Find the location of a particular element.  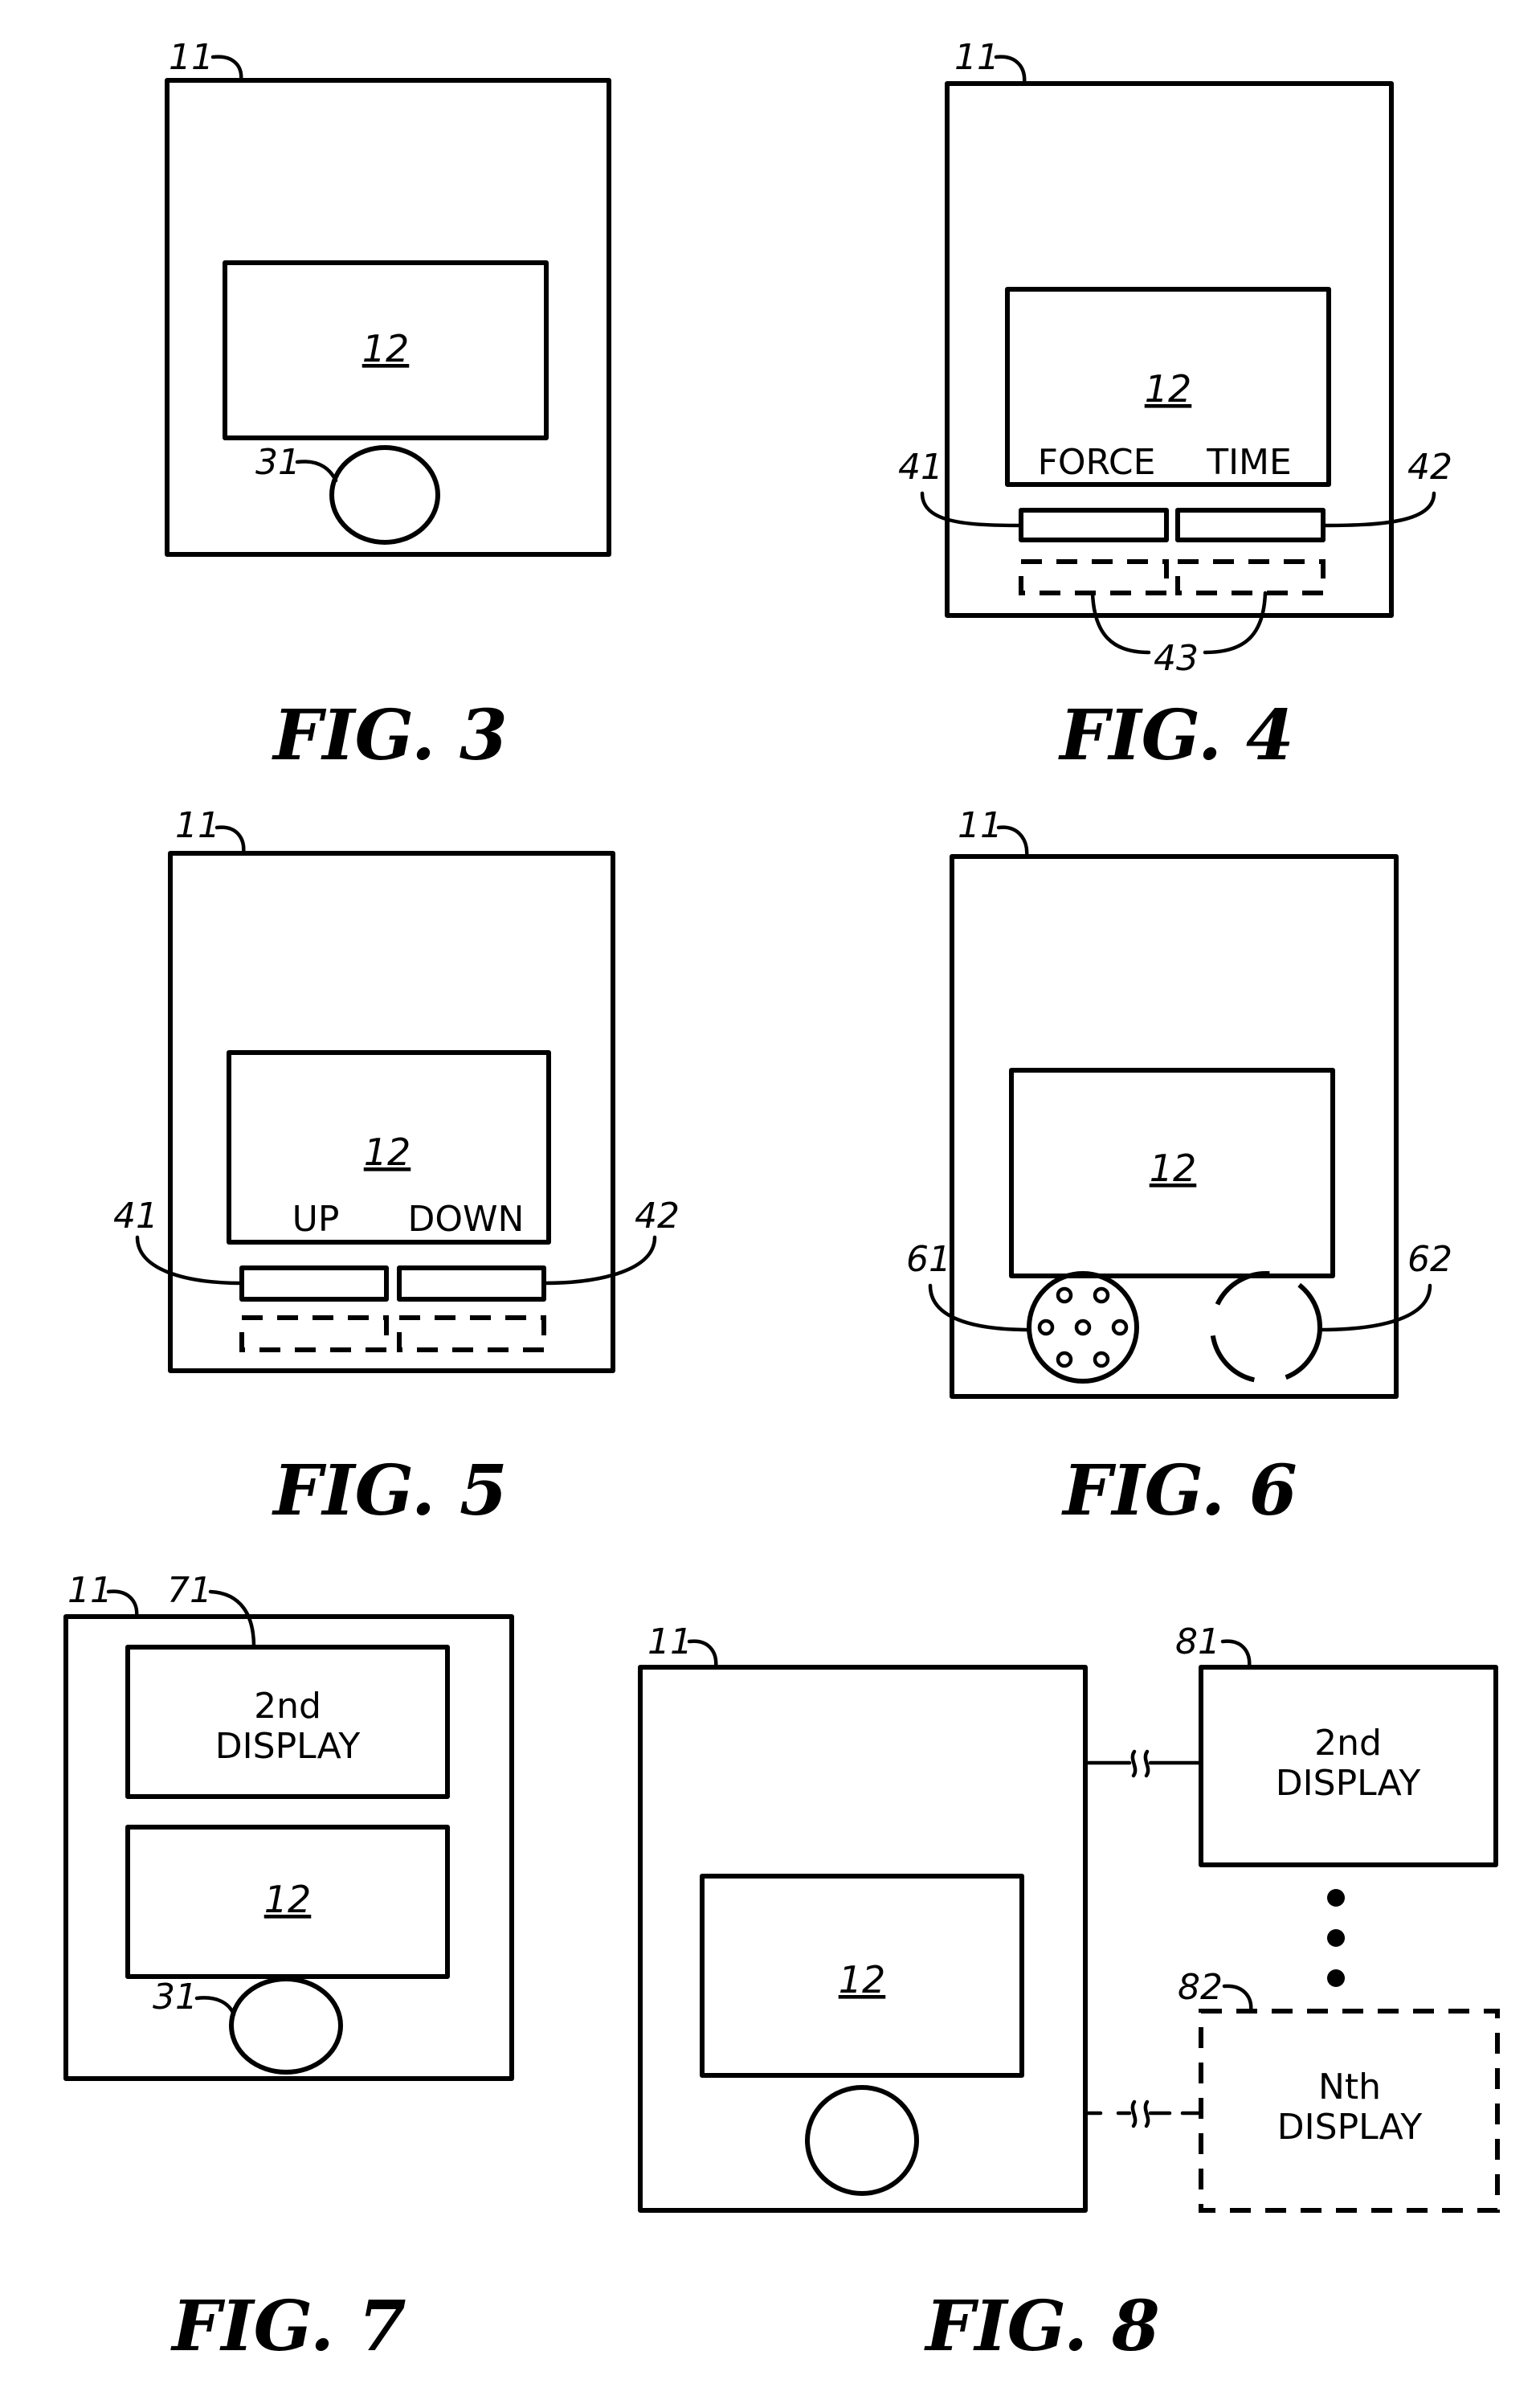

figure-3: 11 12 31 FIG. 3 is located at coordinates (388, 406).